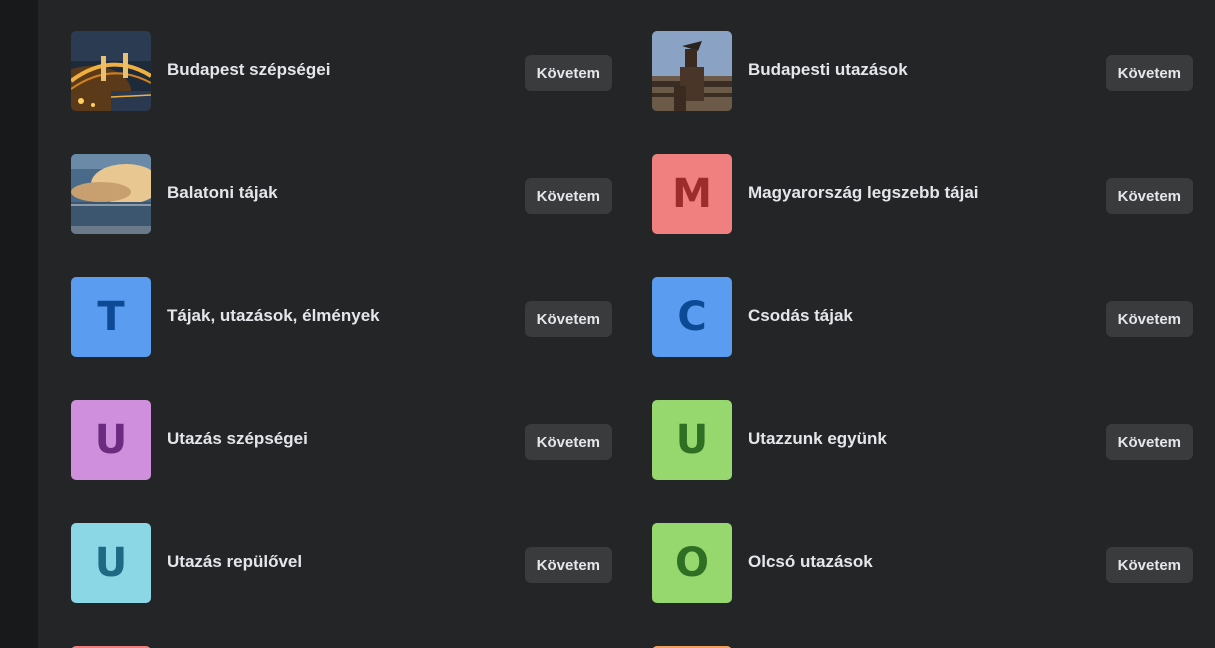  I want to click on avatar-letter: O, so click(691, 563).